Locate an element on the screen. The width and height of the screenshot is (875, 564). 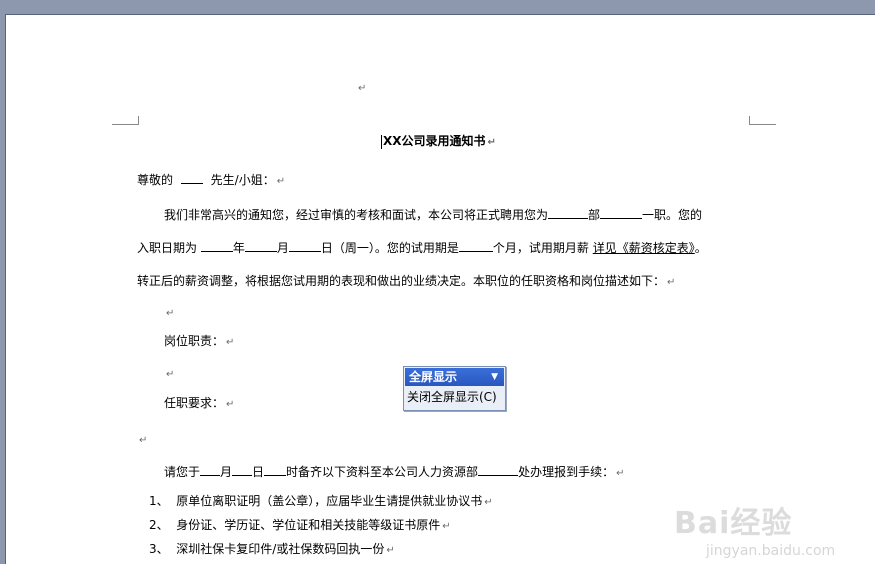
margin-corner-right is located at coordinates (762, 120).